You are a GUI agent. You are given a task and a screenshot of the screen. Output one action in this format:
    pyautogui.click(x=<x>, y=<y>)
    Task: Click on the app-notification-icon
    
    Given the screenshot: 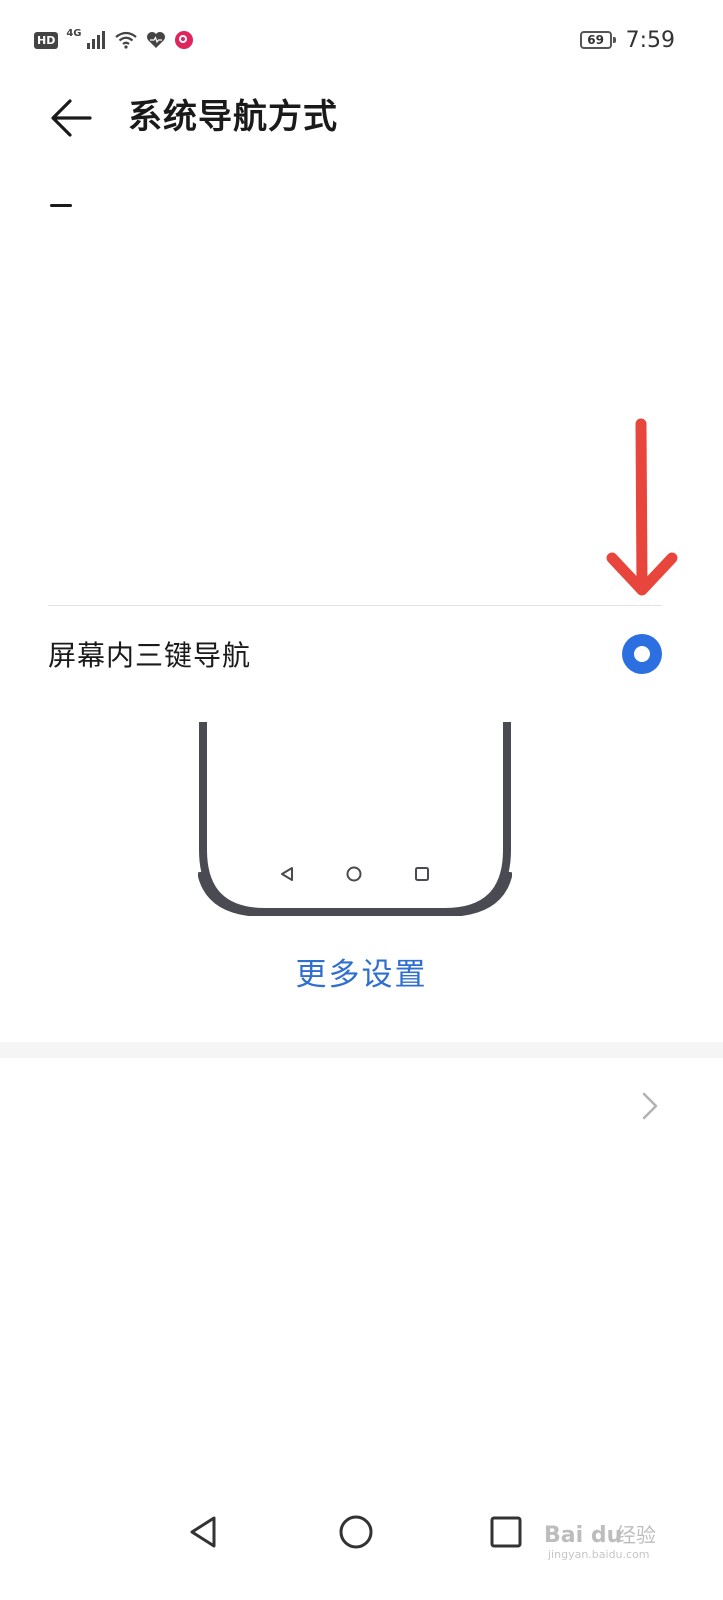 What is the action you would take?
    pyautogui.click(x=183, y=40)
    